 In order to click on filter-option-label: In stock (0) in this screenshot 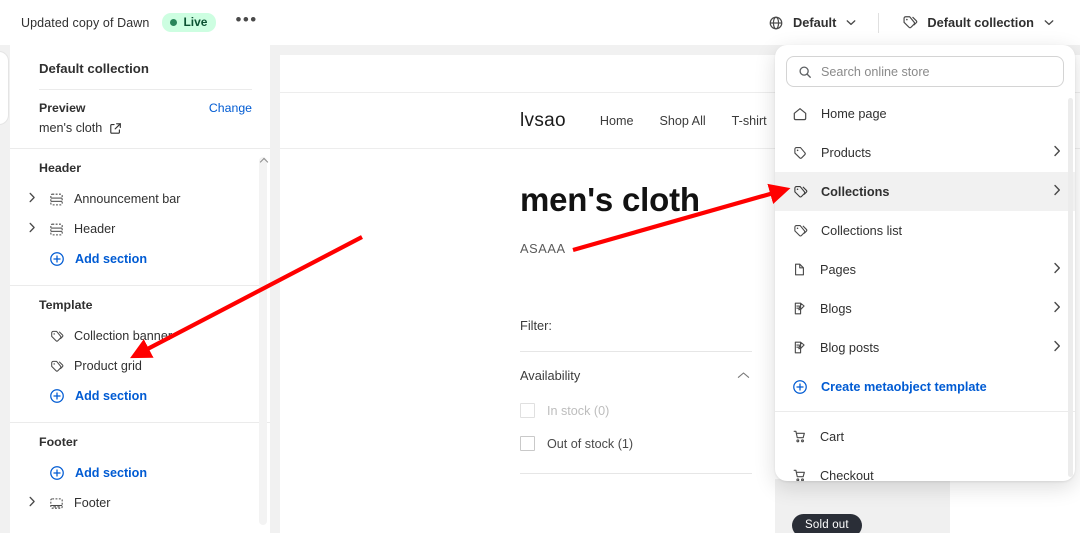, I will do `click(578, 410)`.